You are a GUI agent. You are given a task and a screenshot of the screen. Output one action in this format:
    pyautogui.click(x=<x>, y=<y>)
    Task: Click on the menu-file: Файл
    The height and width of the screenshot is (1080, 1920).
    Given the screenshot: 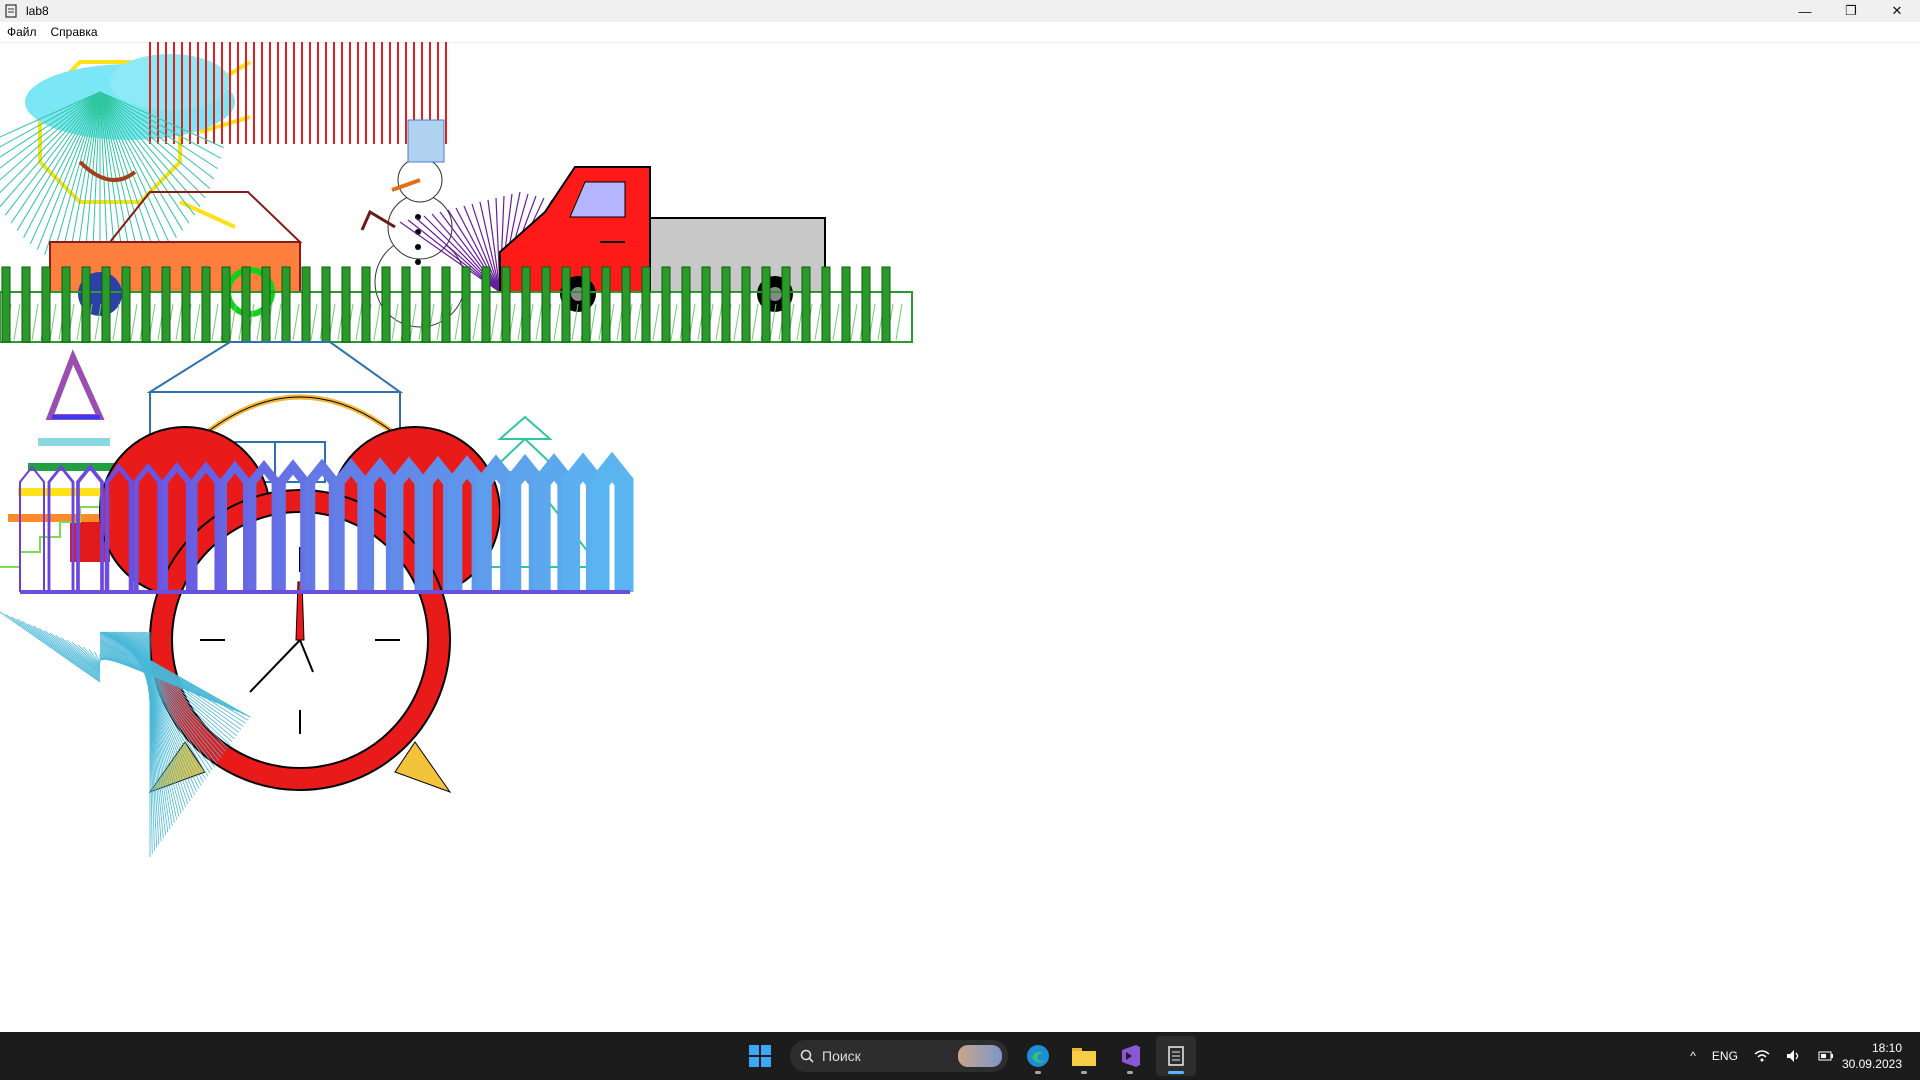 What is the action you would take?
    pyautogui.click(x=22, y=32)
    